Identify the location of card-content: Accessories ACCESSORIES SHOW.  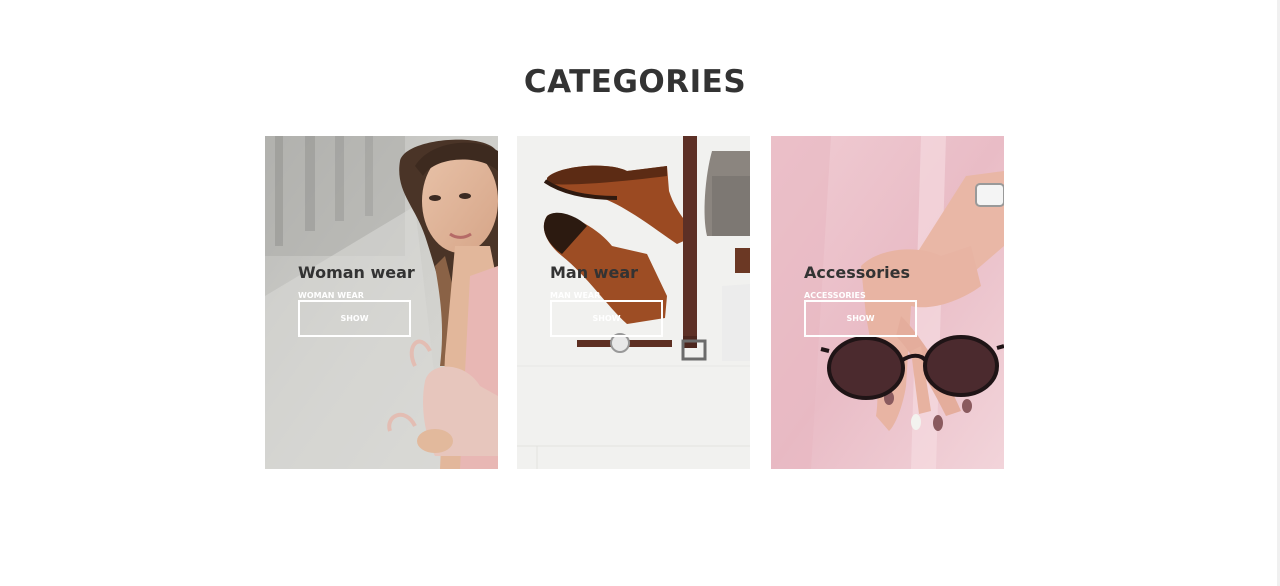
(860, 300).